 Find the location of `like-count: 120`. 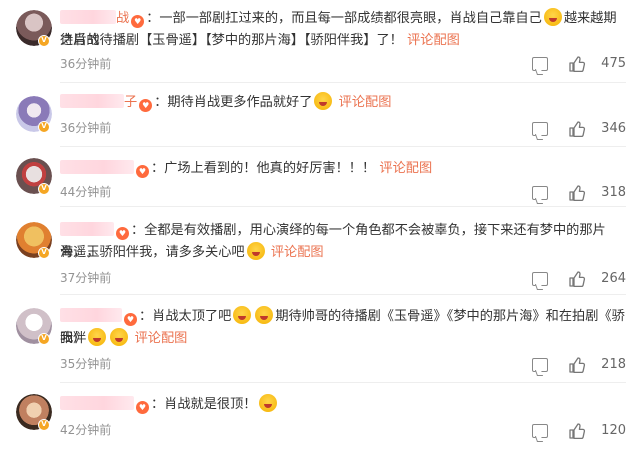

like-count: 120 is located at coordinates (613, 430).